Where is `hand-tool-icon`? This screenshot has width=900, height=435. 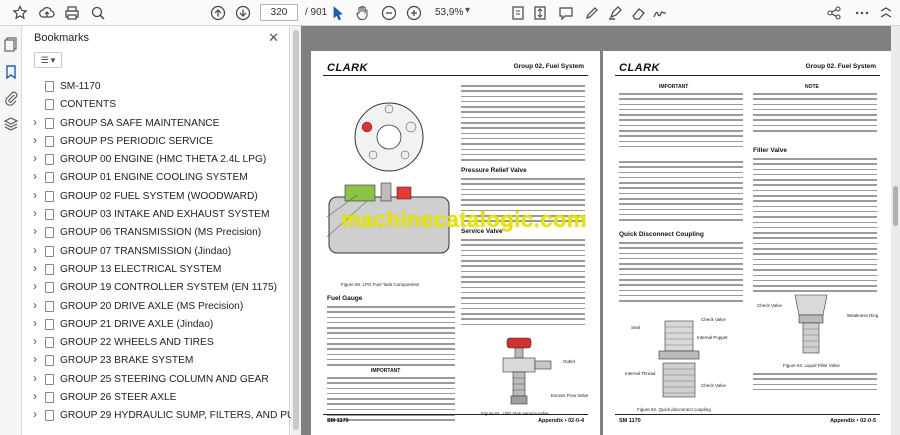
hand-tool-icon is located at coordinates (362, 13).